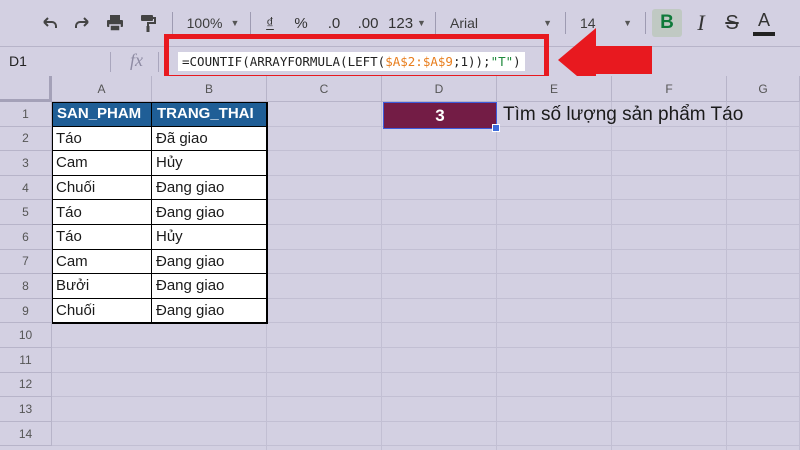  I want to click on row-header-6: 6, so click(26, 237).